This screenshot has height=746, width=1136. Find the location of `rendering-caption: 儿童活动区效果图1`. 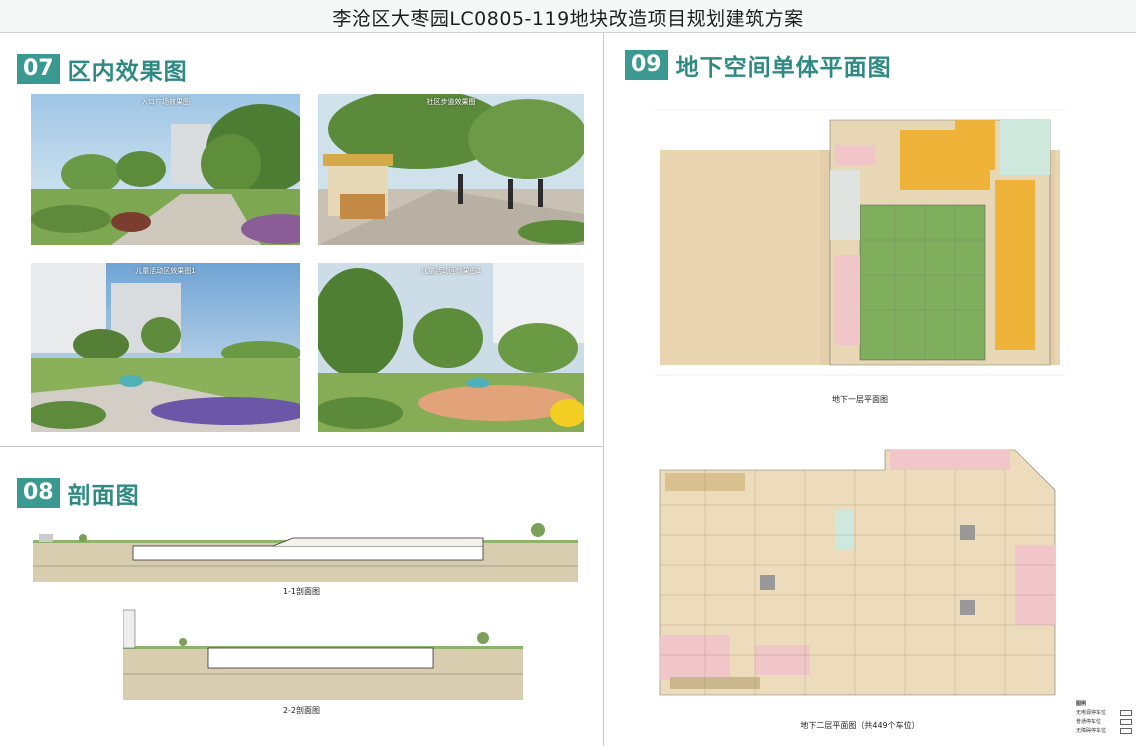

rendering-caption: 儿童活动区效果图1 is located at coordinates (165, 271).